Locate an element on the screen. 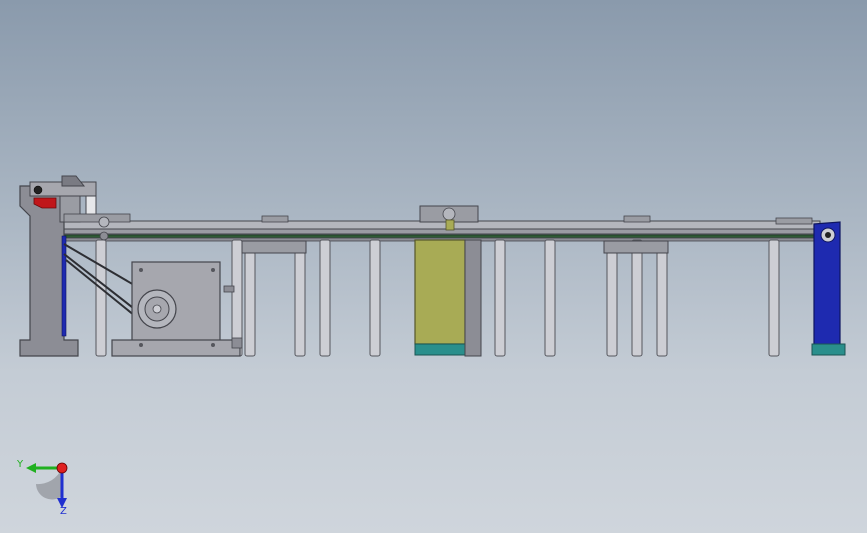 The image size is (867, 533). left-head-frame is located at coordinates (75, 266).